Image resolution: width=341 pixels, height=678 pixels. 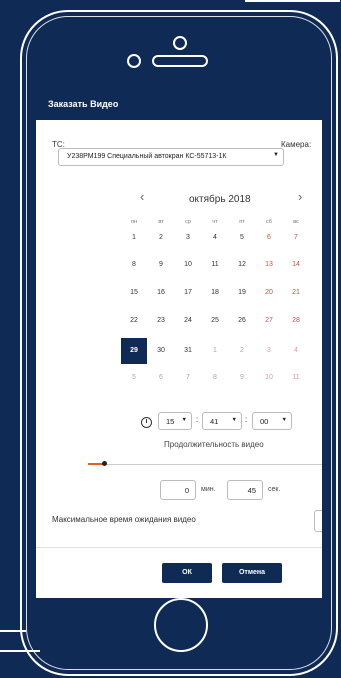 I want to click on home-button, so click(x=181, y=625).